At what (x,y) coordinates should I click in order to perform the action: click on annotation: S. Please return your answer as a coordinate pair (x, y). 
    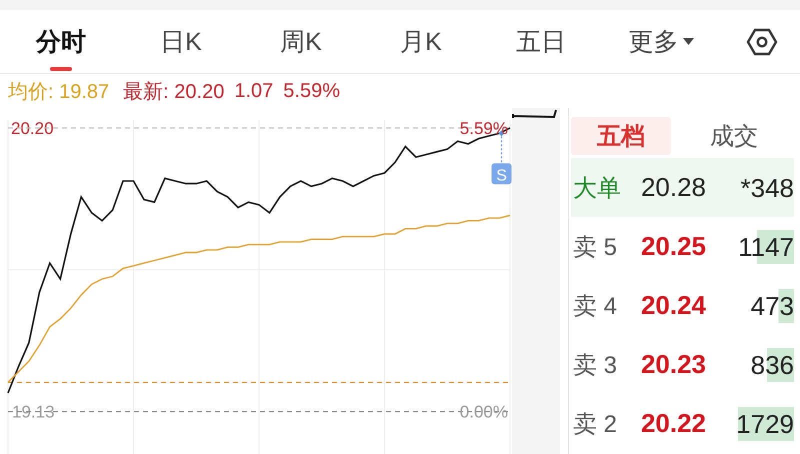
    Looking at the image, I should click on (501, 175).